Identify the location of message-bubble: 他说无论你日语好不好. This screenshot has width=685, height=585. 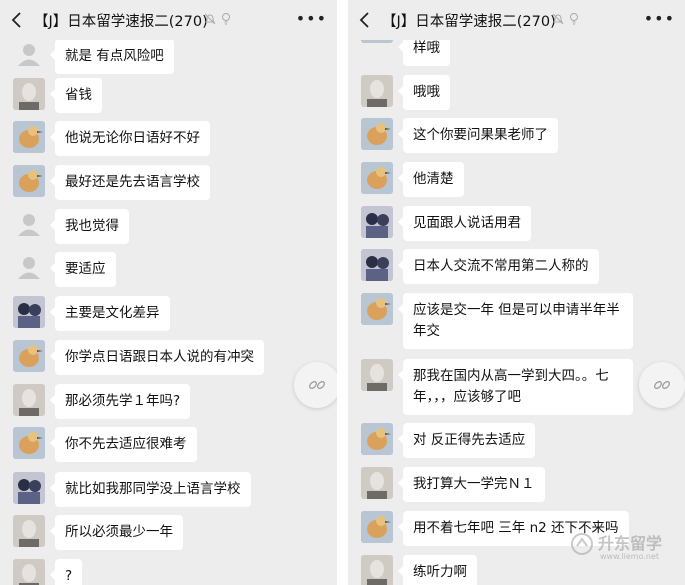
(130, 138).